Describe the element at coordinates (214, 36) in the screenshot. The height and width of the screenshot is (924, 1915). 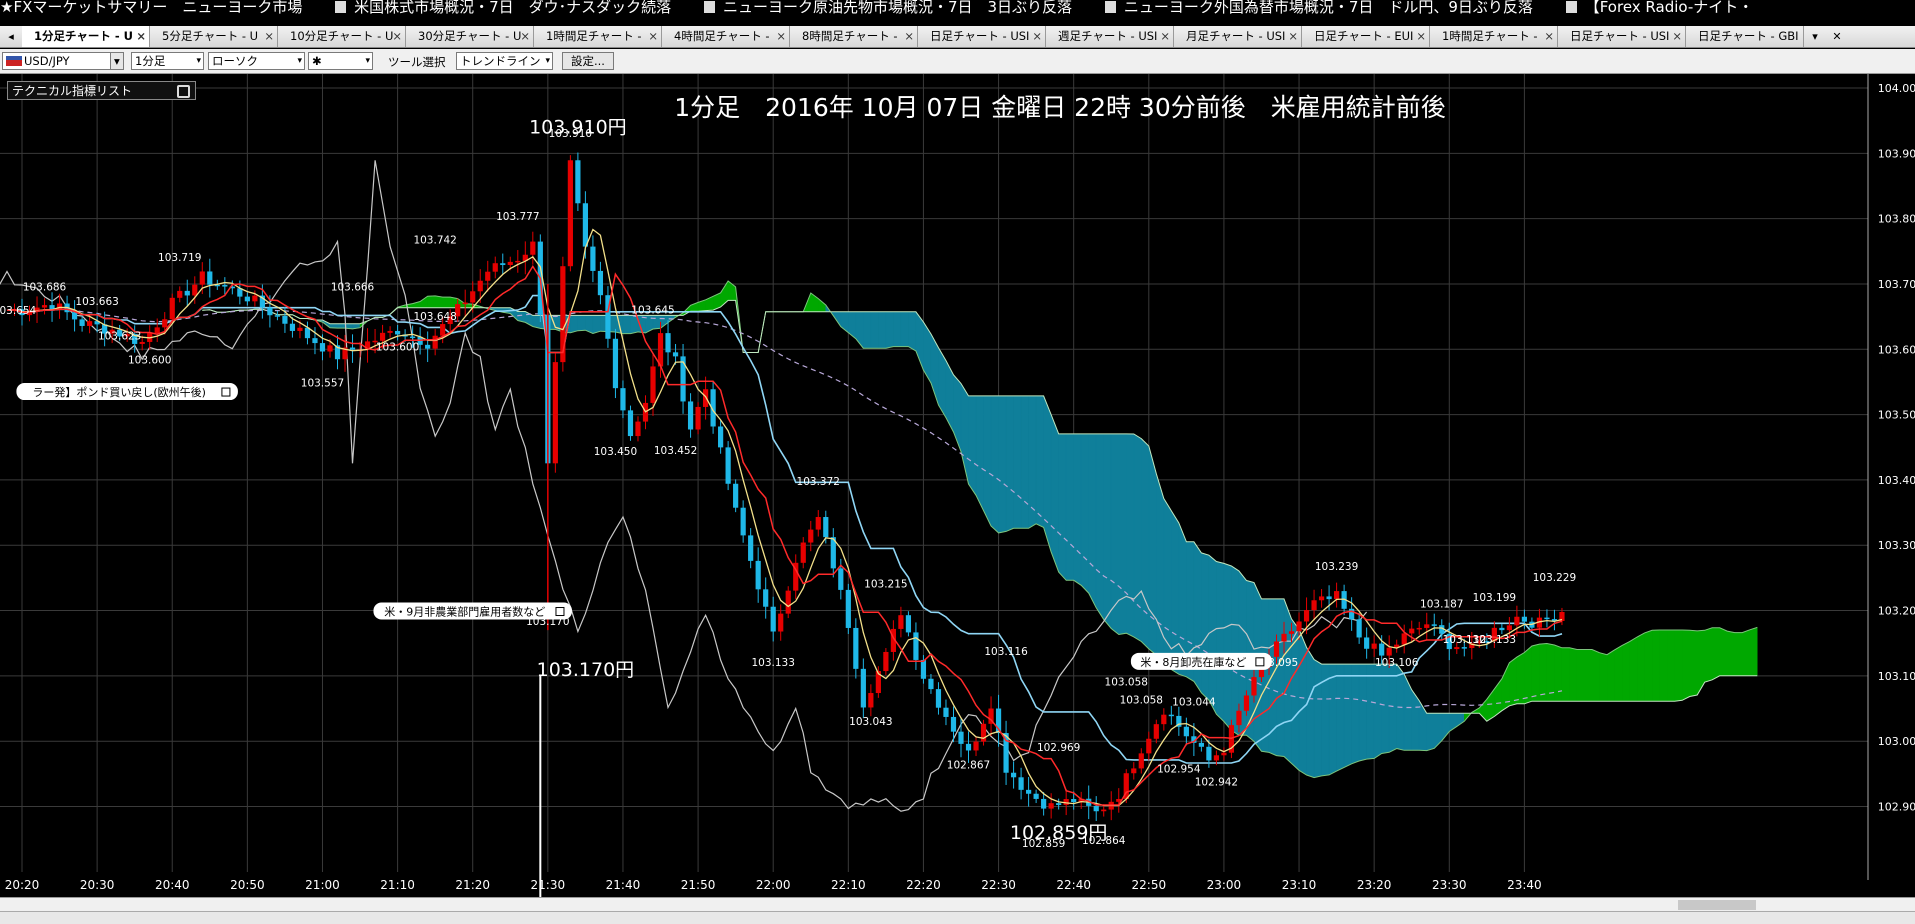
I see `tab-5min-chart: 5分足チャート - U×` at that location.